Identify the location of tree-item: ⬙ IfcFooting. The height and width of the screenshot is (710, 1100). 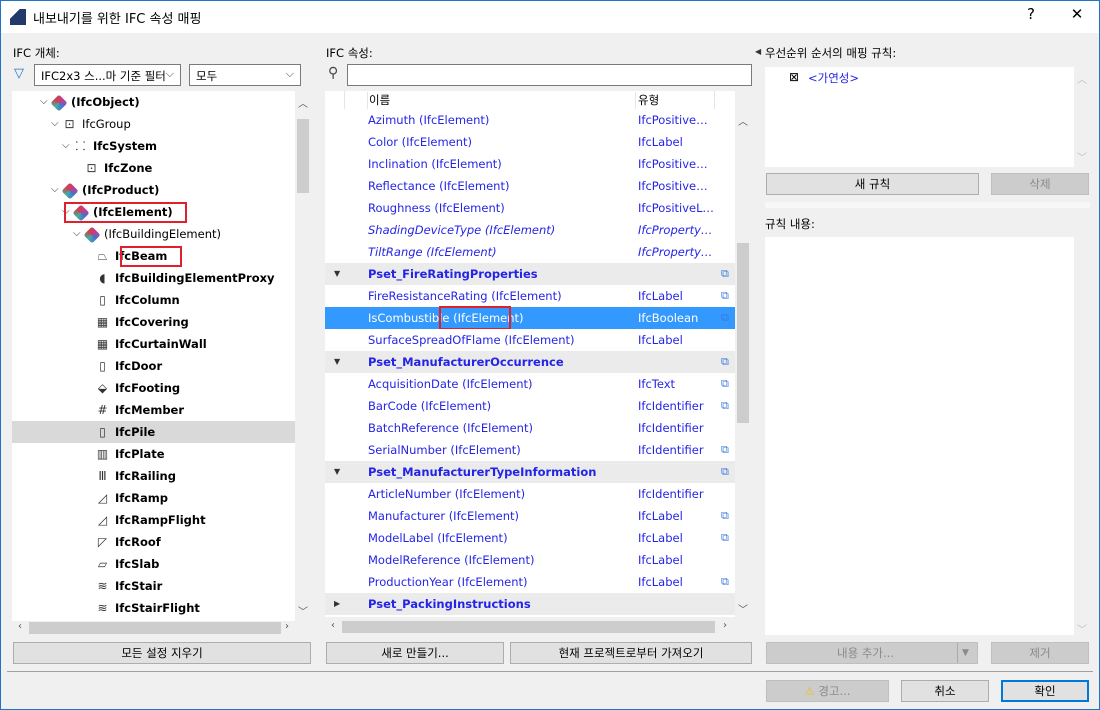
(153, 388).